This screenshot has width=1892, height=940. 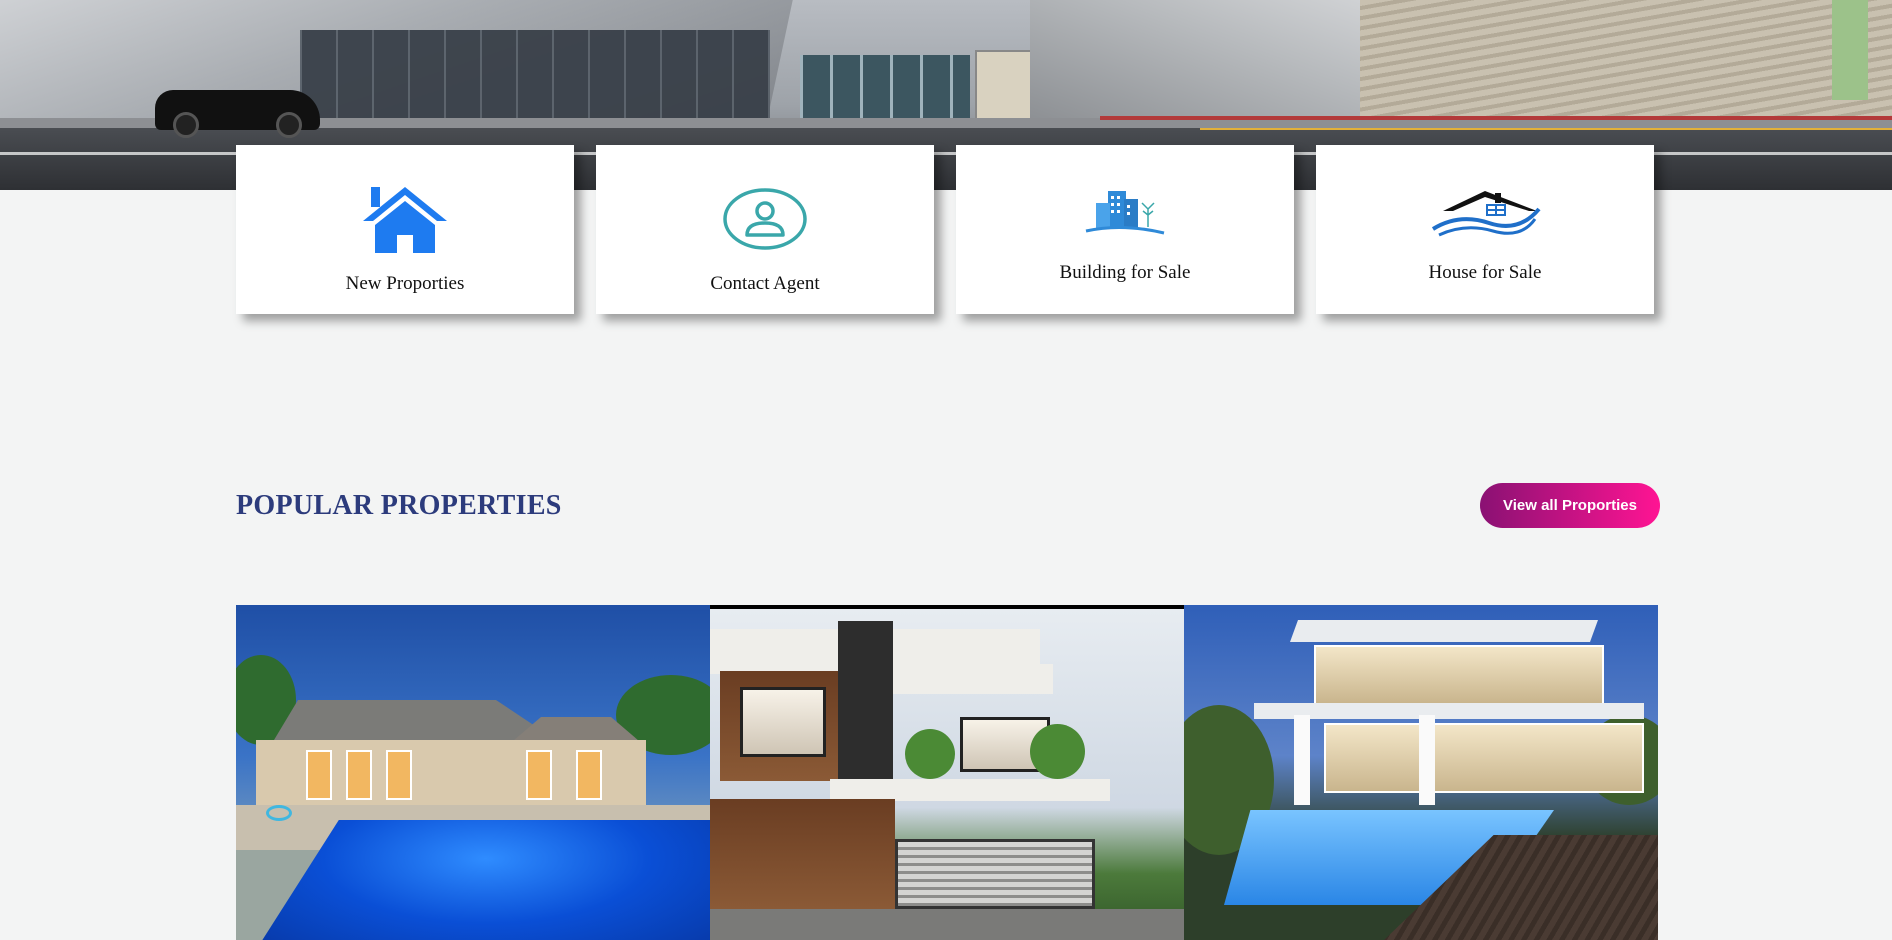 What do you see at coordinates (405, 220) in the screenshot?
I see `house-icon` at bounding box center [405, 220].